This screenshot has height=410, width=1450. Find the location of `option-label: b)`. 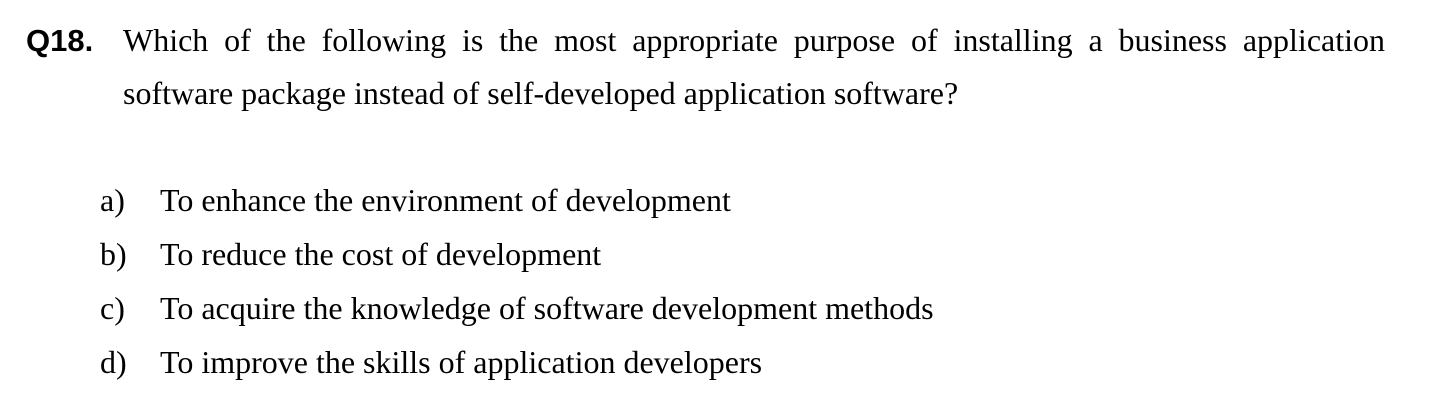

option-label: b) is located at coordinates (113, 254).